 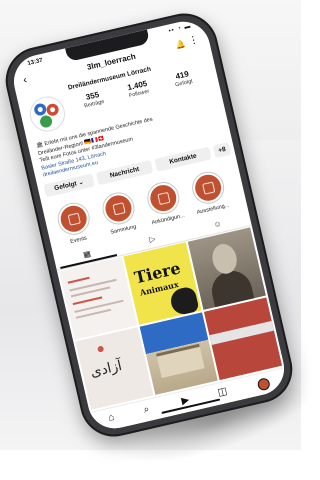 I want to click on shop-icon: ◫, so click(x=223, y=392).